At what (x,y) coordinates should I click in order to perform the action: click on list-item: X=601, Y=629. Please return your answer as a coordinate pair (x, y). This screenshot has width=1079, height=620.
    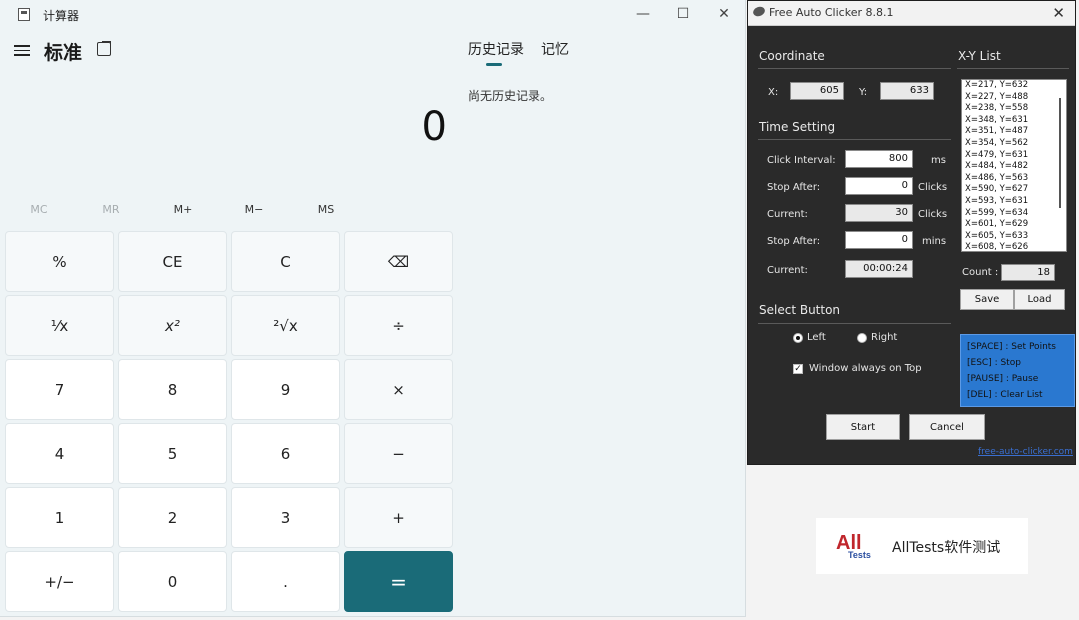
    Looking at the image, I should click on (1014, 225).